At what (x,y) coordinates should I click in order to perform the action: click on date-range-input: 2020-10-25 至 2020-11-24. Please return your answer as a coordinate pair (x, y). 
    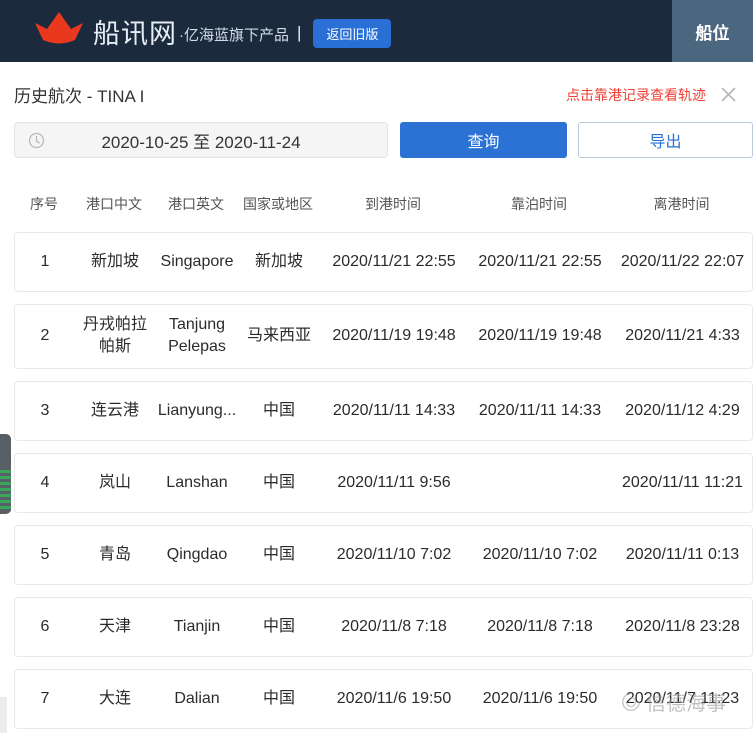
    Looking at the image, I should click on (201, 140).